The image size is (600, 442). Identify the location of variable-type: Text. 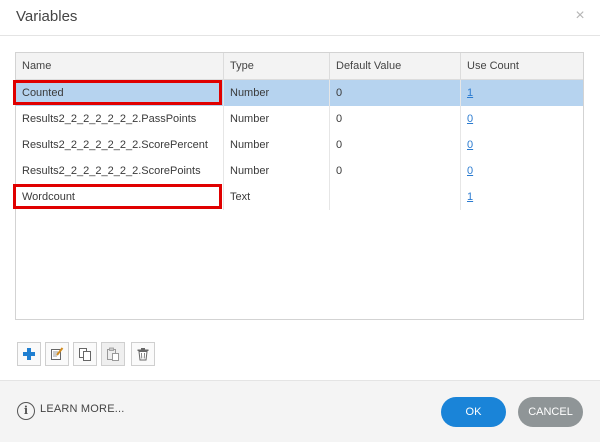
(276, 197).